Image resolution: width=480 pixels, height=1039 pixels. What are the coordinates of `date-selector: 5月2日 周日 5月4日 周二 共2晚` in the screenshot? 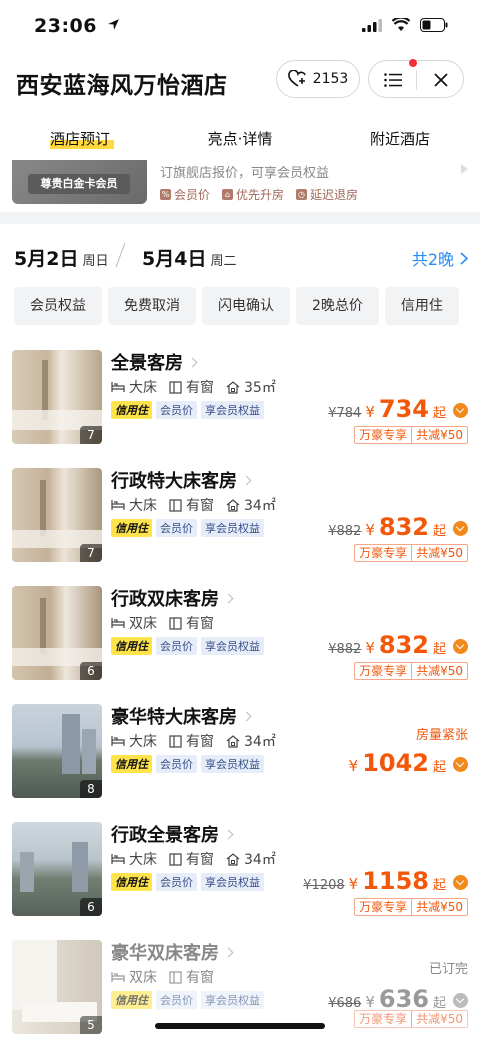 It's located at (240, 256).